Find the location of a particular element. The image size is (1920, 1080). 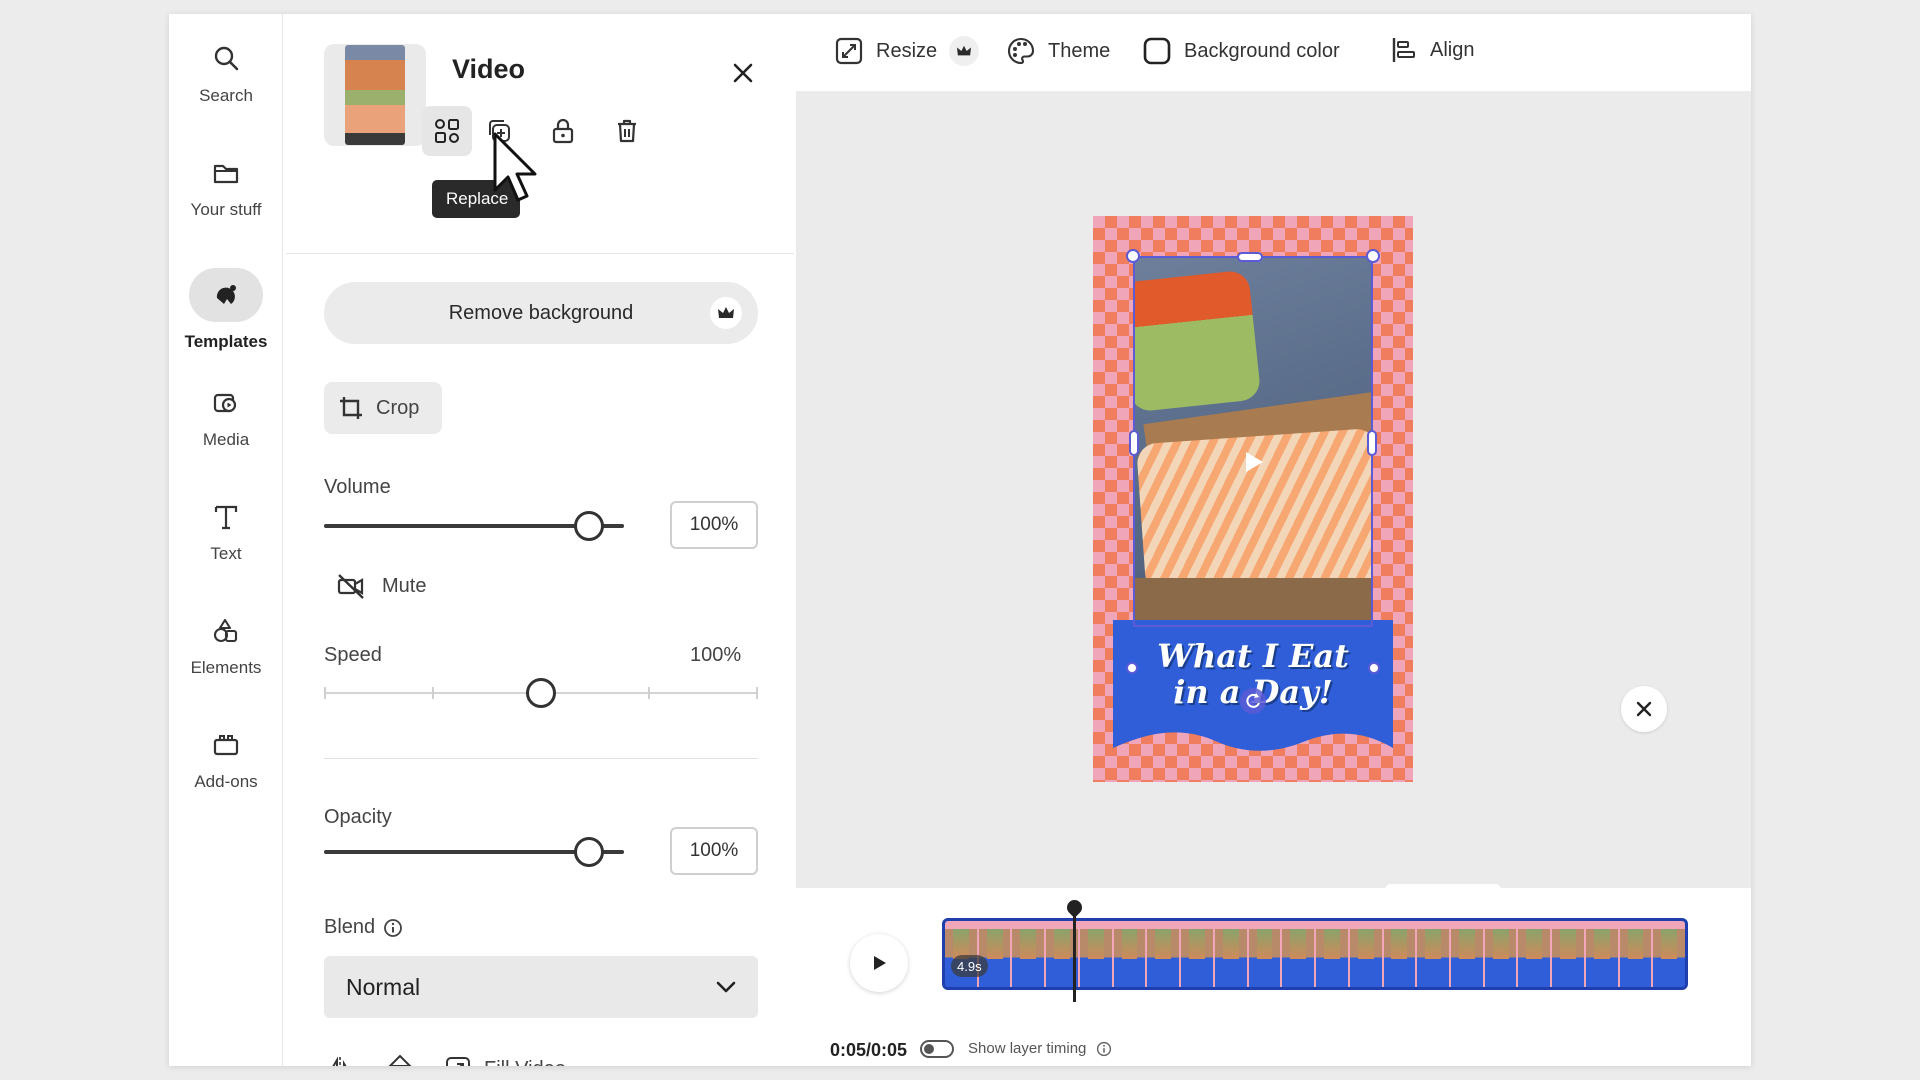

design-page: What I Eat in a Day! is located at coordinates (1253, 499).